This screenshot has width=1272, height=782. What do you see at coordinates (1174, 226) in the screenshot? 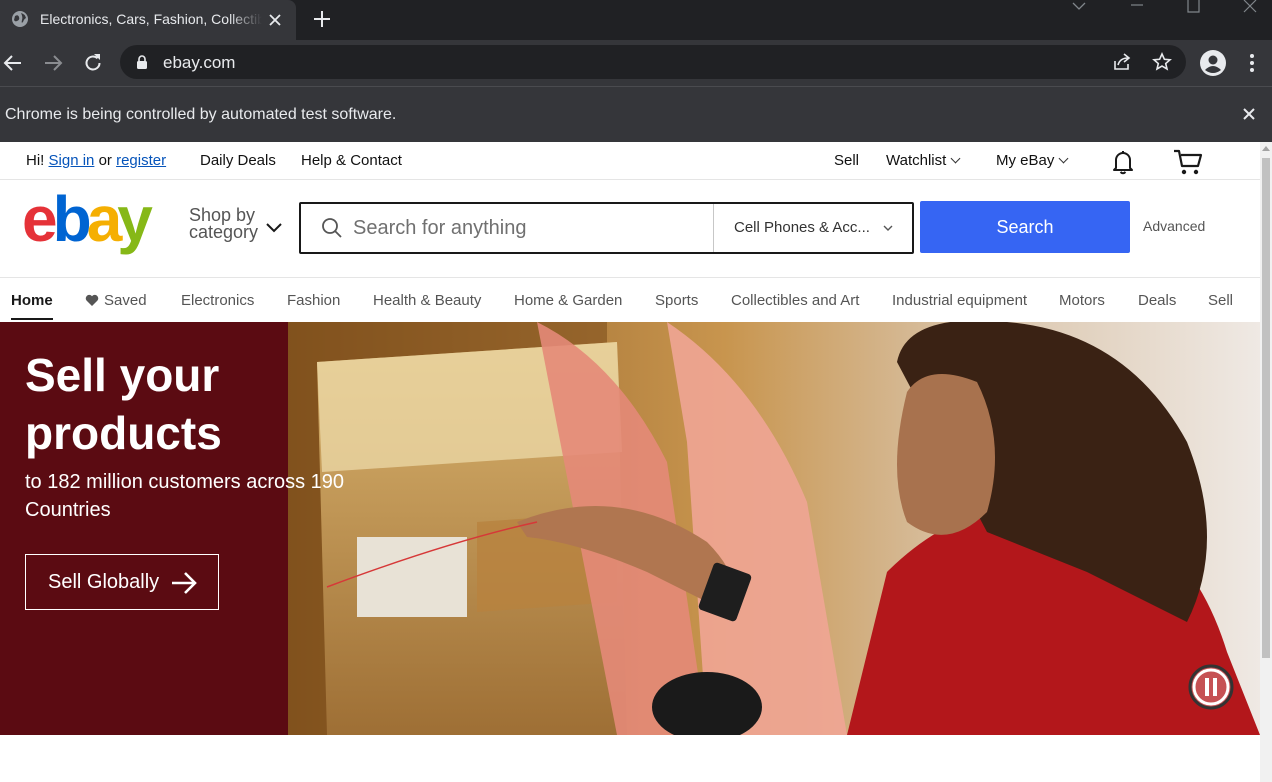
I see `advanced-search-link: Advanced` at bounding box center [1174, 226].